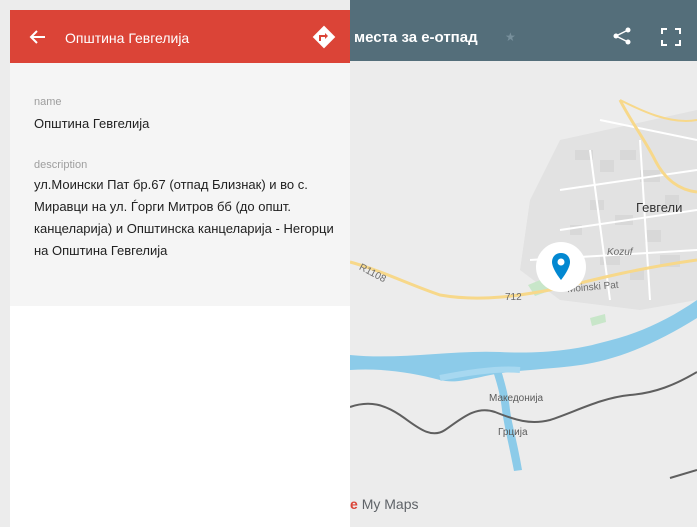  Describe the element at coordinates (659, 207) in the screenshot. I see `city-label: Гевгели` at that location.